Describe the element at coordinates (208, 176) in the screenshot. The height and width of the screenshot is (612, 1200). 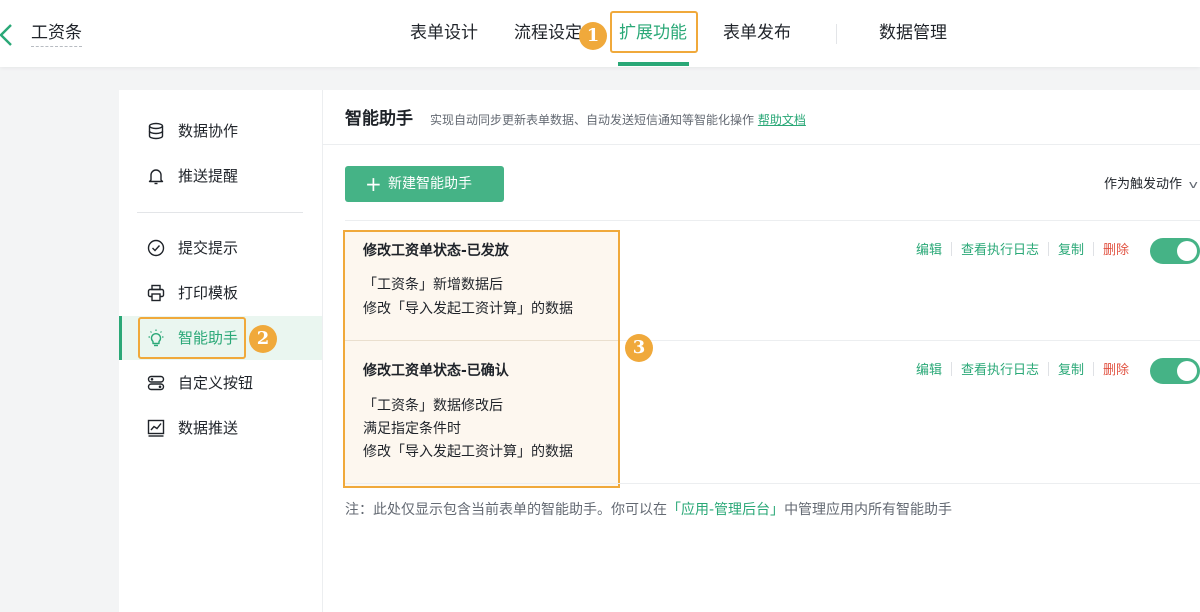
I see `sidebar-item-label: 推送提醒` at that location.